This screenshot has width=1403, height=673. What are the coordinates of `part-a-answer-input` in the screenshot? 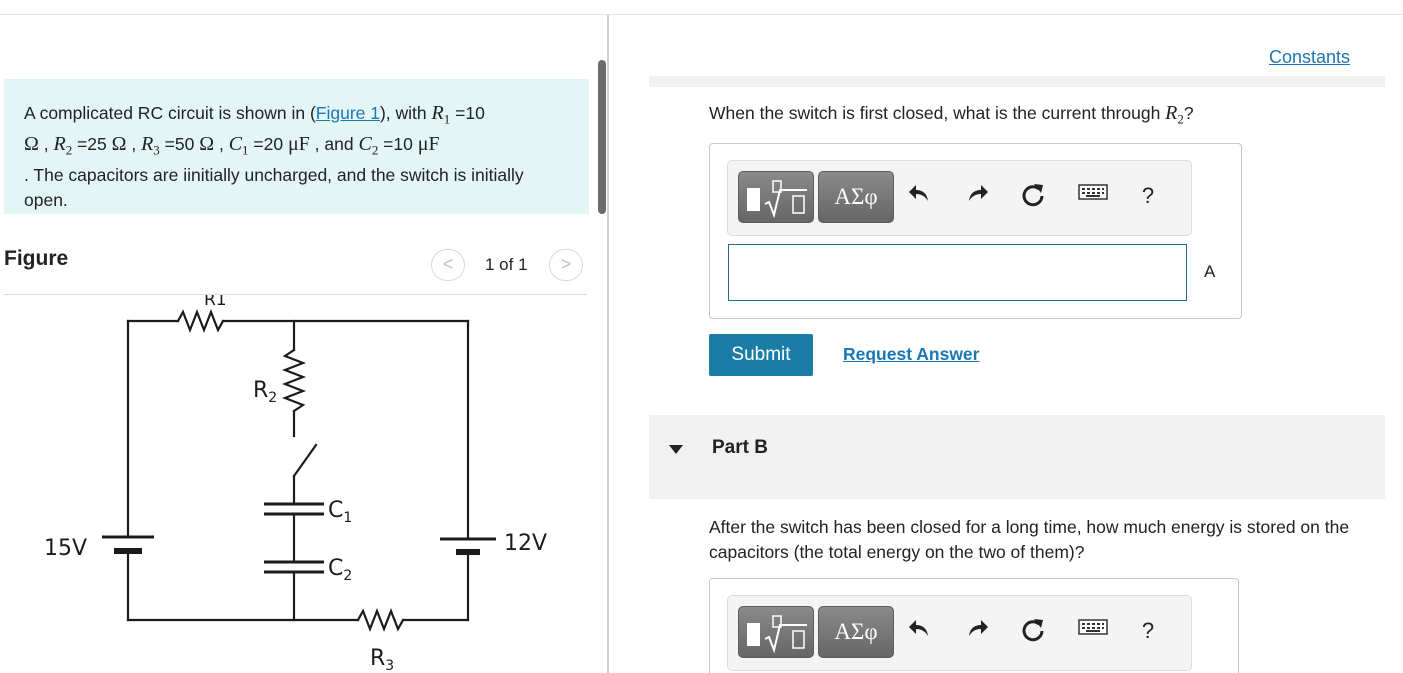 It's located at (957, 272).